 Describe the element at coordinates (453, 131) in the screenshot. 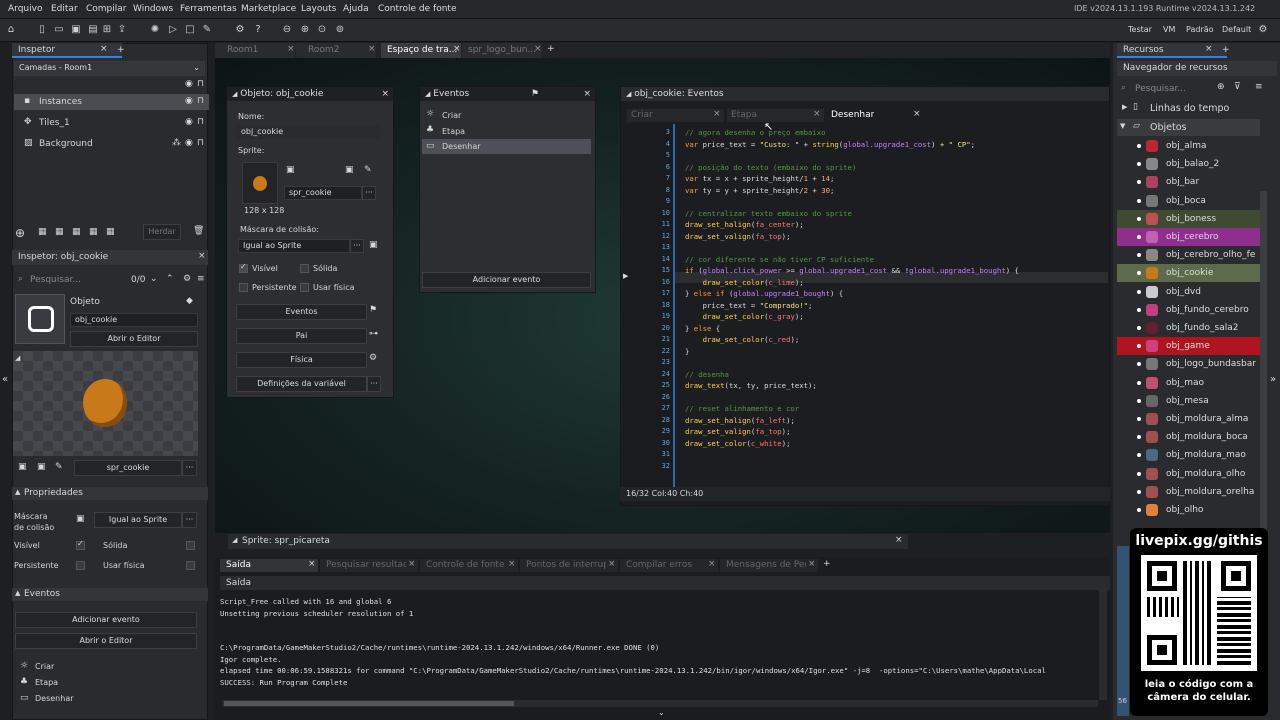

I see `event-step: Etapa` at that location.